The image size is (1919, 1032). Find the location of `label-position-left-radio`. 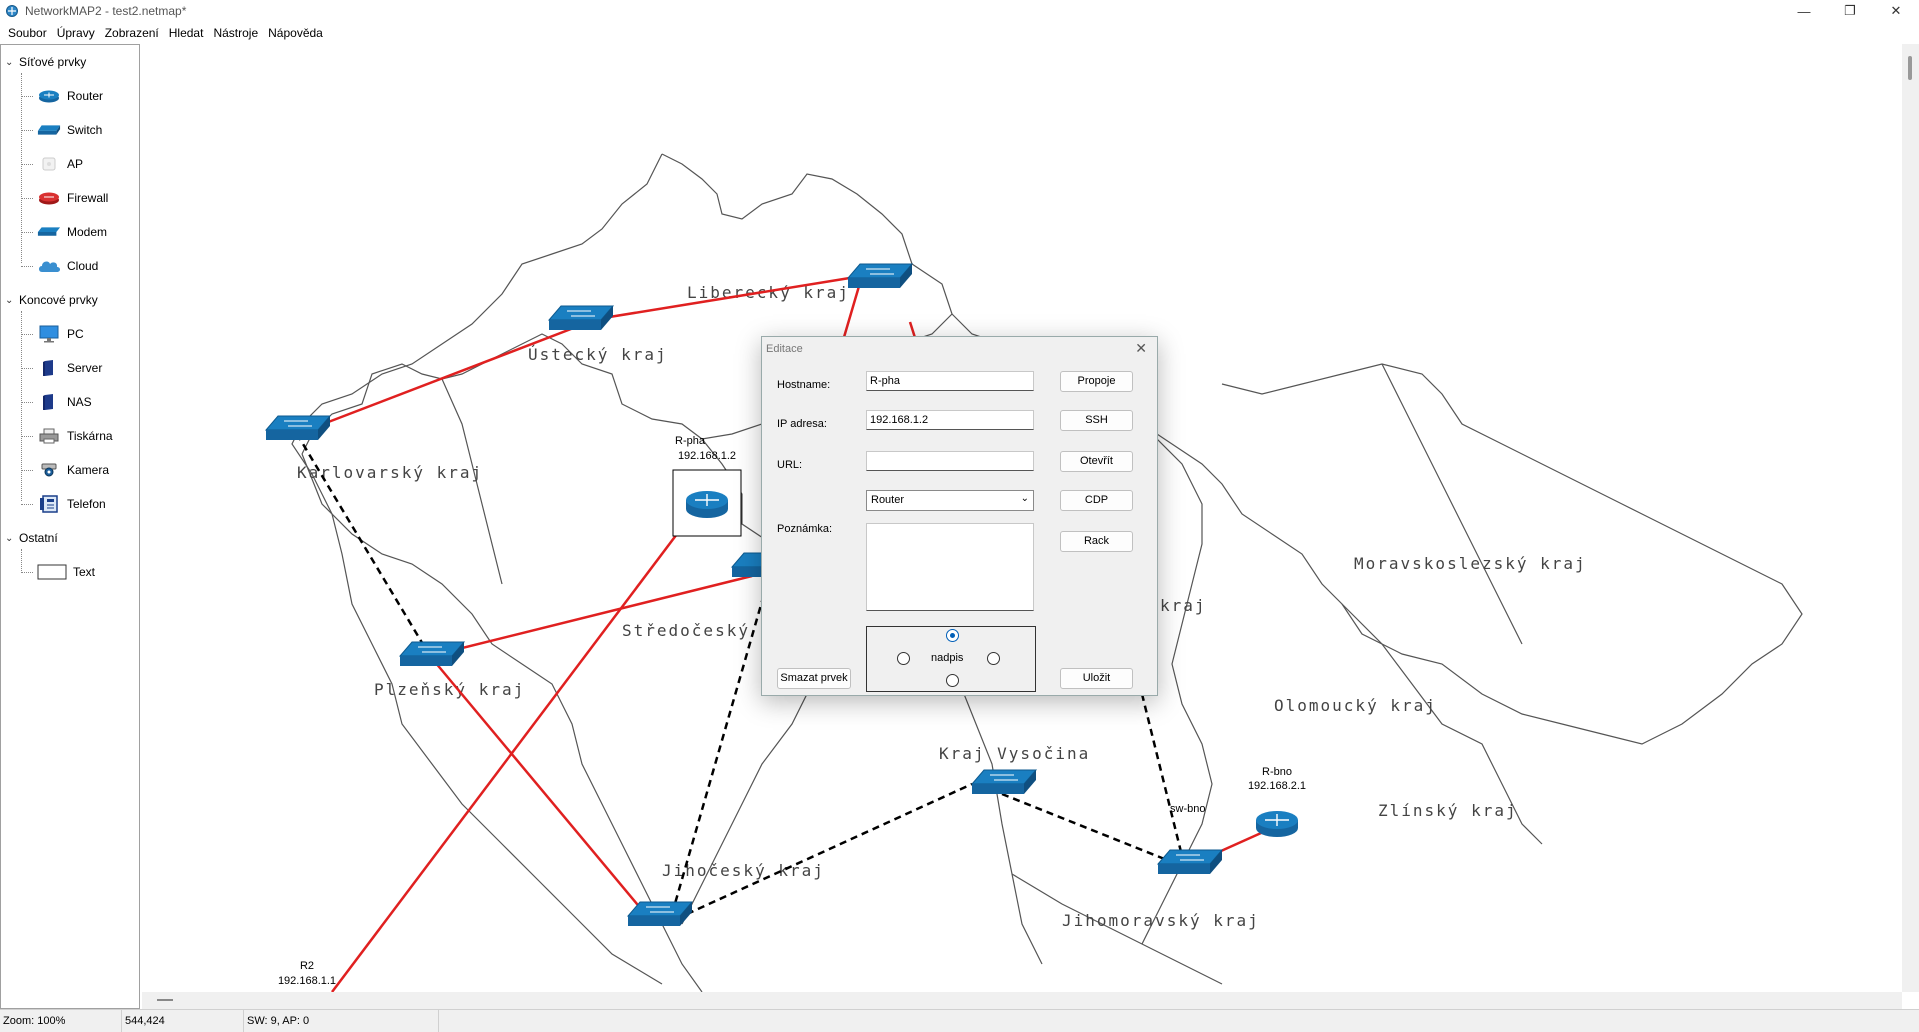

label-position-left-radio is located at coordinates (903, 658).